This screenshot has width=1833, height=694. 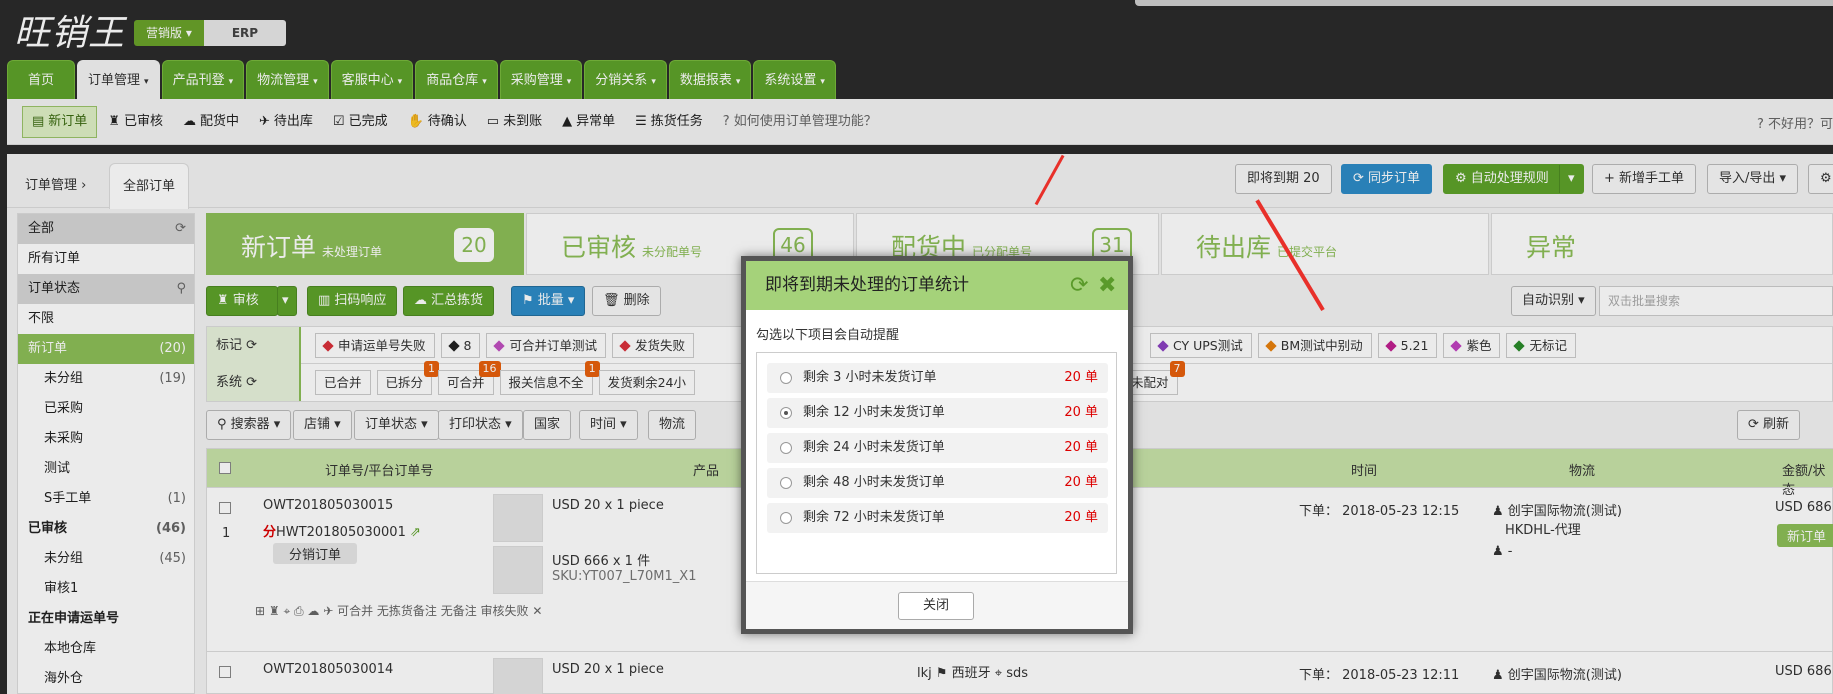 What do you see at coordinates (870, 377) in the screenshot?
I see `option-label: 剩余 3 小时未发货订单` at bounding box center [870, 377].